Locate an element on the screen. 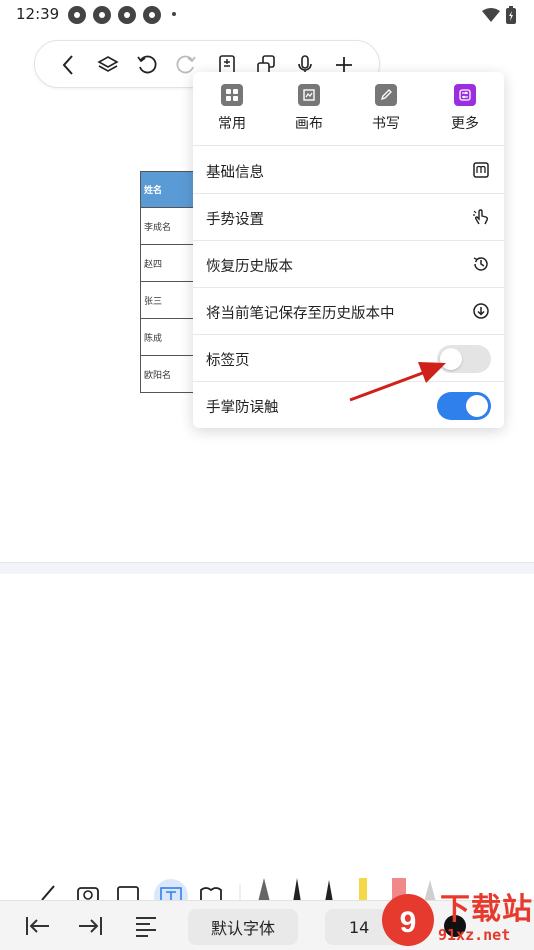 This screenshot has height=950, width=534. watermark-domain: 91xz.net is located at coordinates (474, 935).